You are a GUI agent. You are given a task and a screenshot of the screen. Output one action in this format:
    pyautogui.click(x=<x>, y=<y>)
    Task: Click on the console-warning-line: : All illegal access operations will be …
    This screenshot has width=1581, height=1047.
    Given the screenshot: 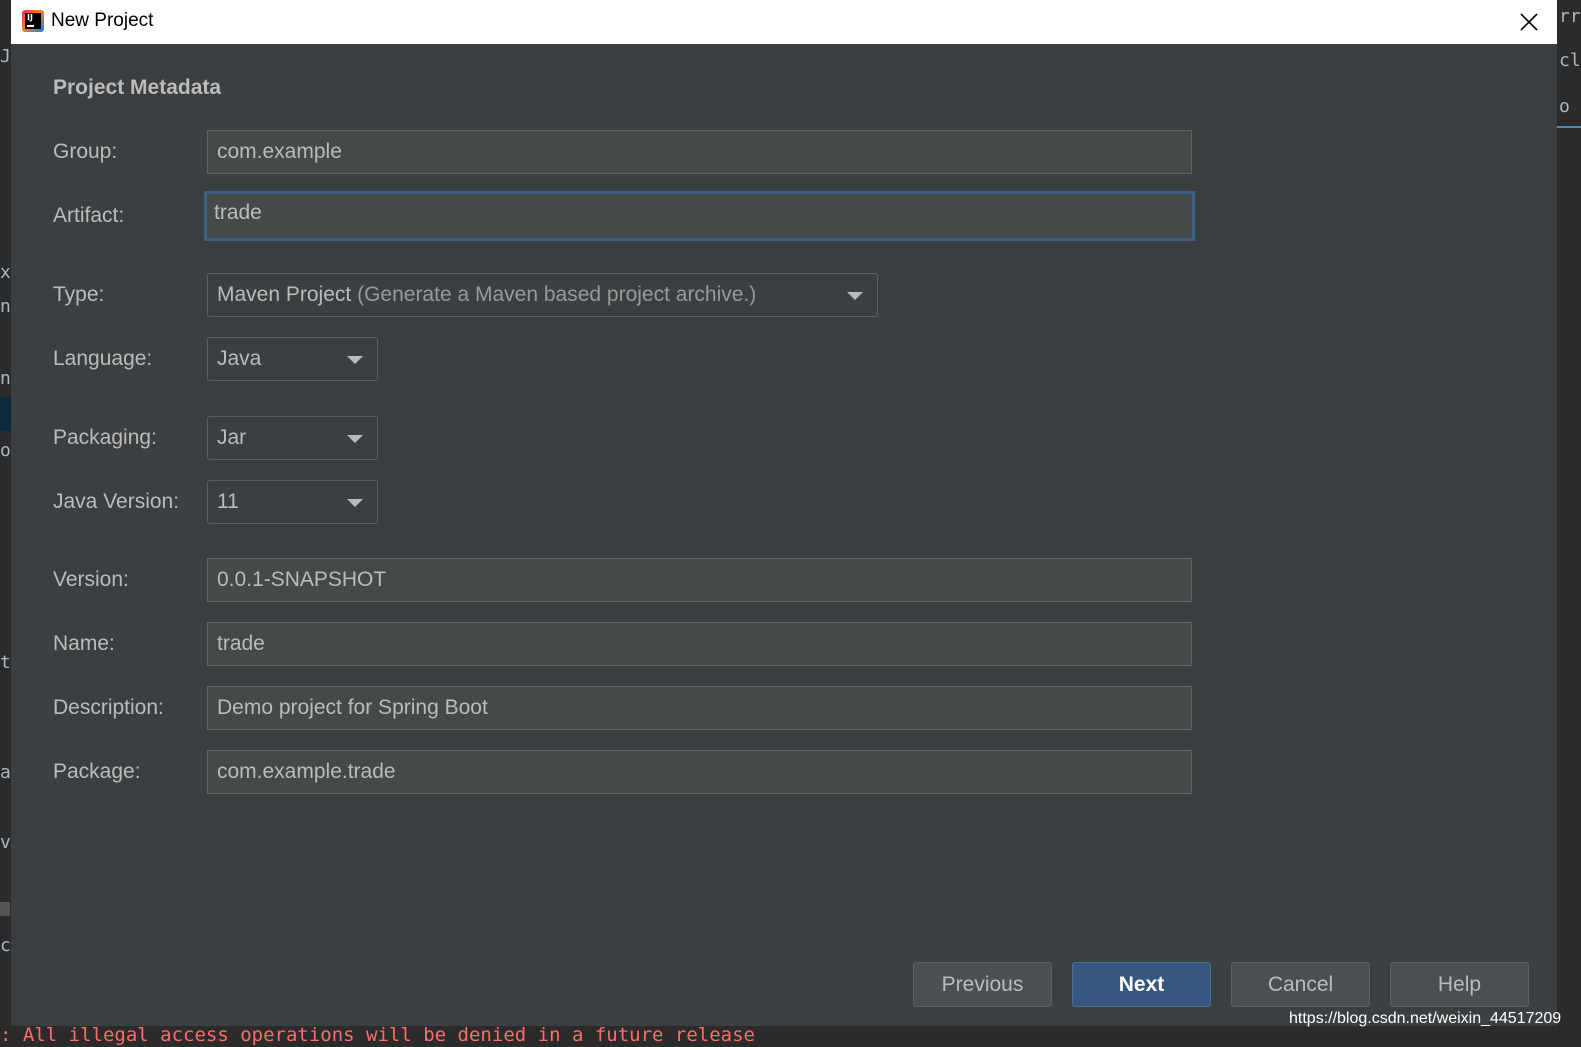 What is the action you would take?
    pyautogui.click(x=377, y=1035)
    